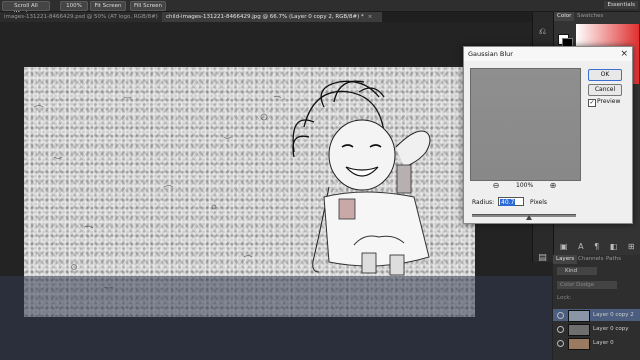  I want to click on zoom-100-button: 100%, so click(74, 6).